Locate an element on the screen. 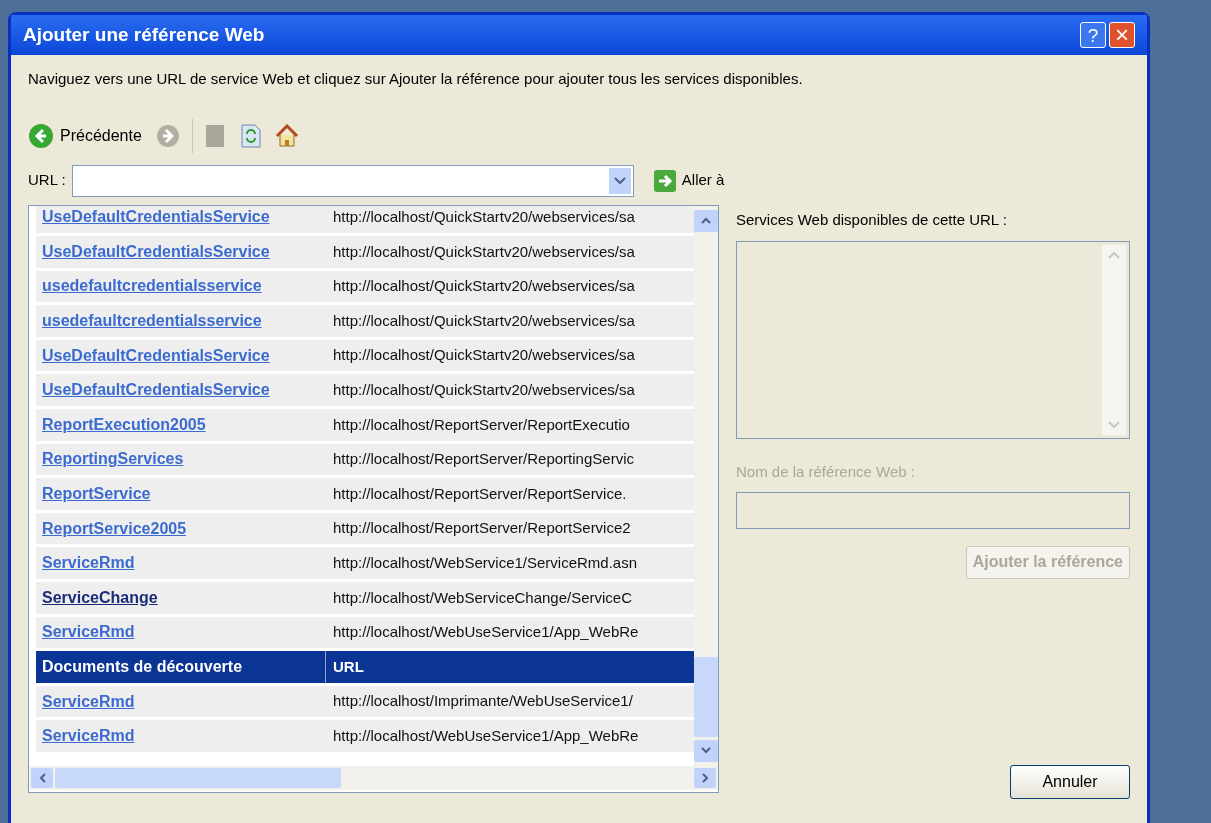 This screenshot has width=1211, height=823. url-text: http://localhost/ReportServer/ReportExecutio is located at coordinates (481, 424).